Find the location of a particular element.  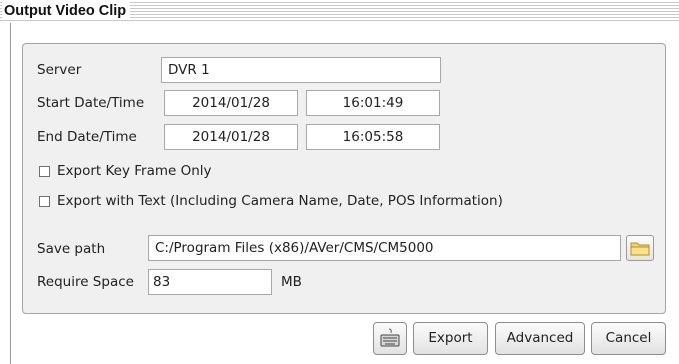

keyboard-icon is located at coordinates (390, 337).